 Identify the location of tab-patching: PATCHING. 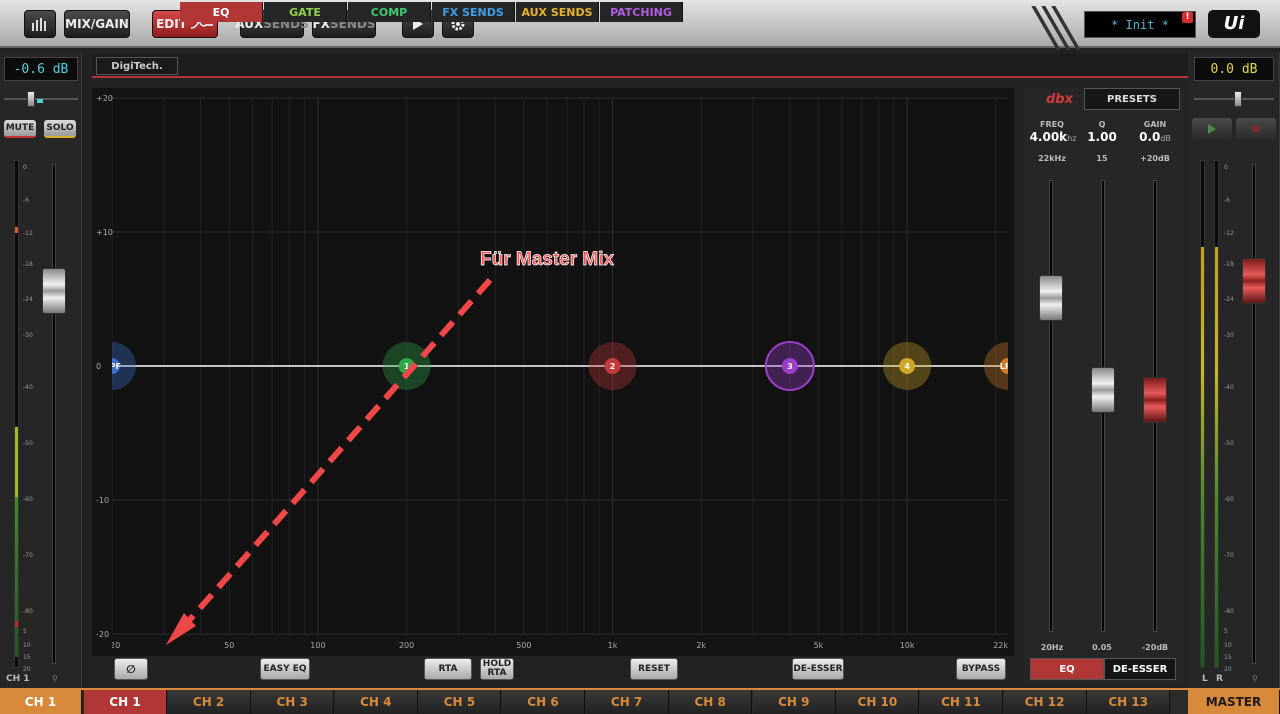
(641, 12).